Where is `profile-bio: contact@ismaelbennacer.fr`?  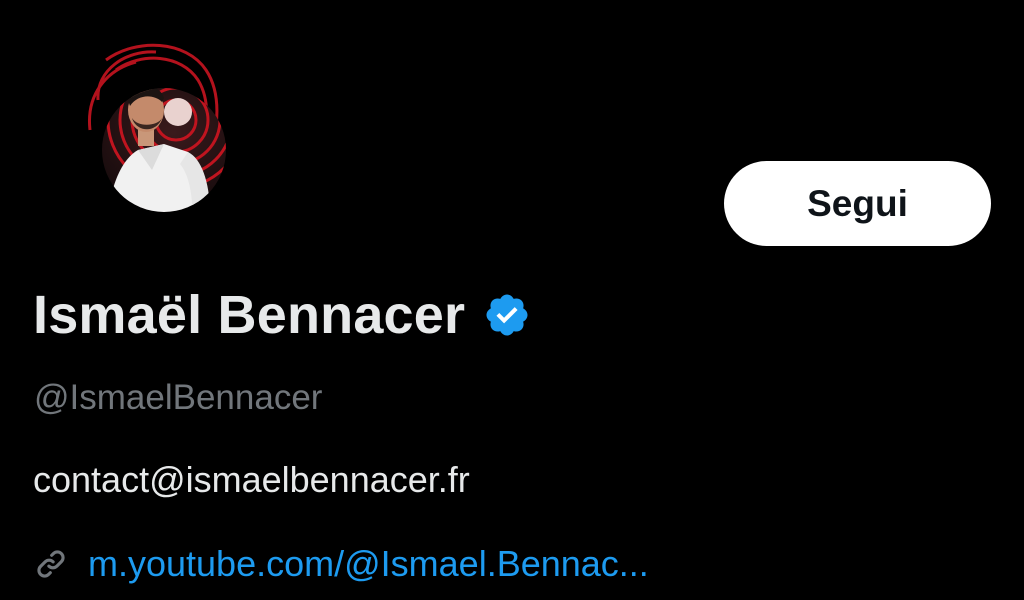
profile-bio: contact@ismaelbennacer.fr is located at coordinates (251, 479).